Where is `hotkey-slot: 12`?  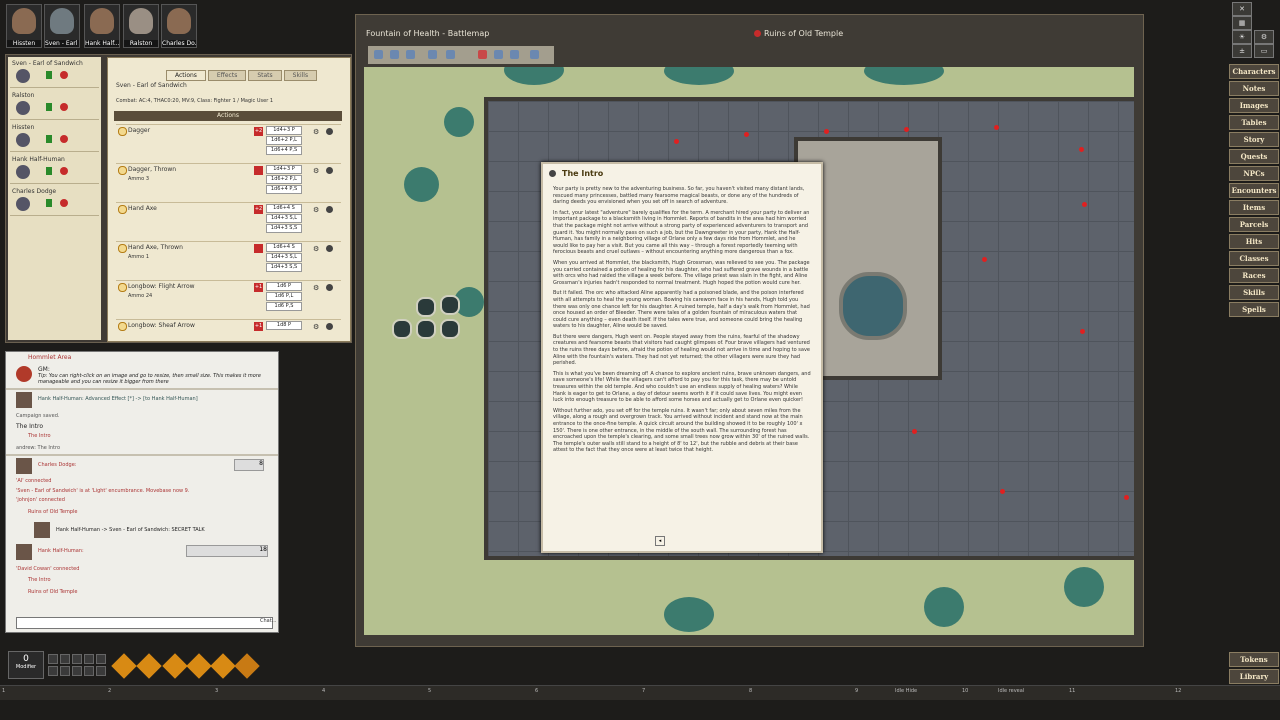
hotkey-slot: 12 is located at coordinates (1178, 691).